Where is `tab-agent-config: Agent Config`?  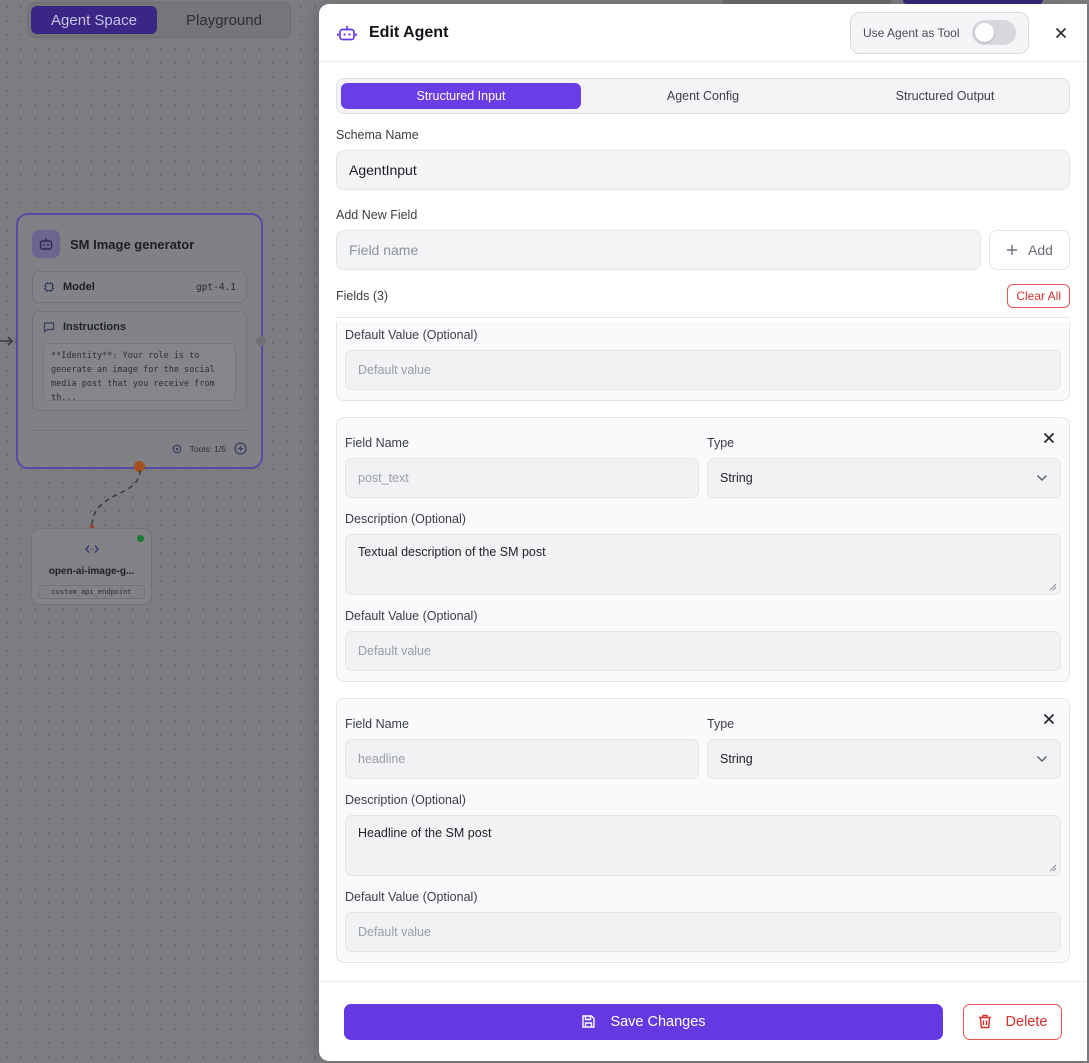
tab-agent-config: Agent Config is located at coordinates (703, 96).